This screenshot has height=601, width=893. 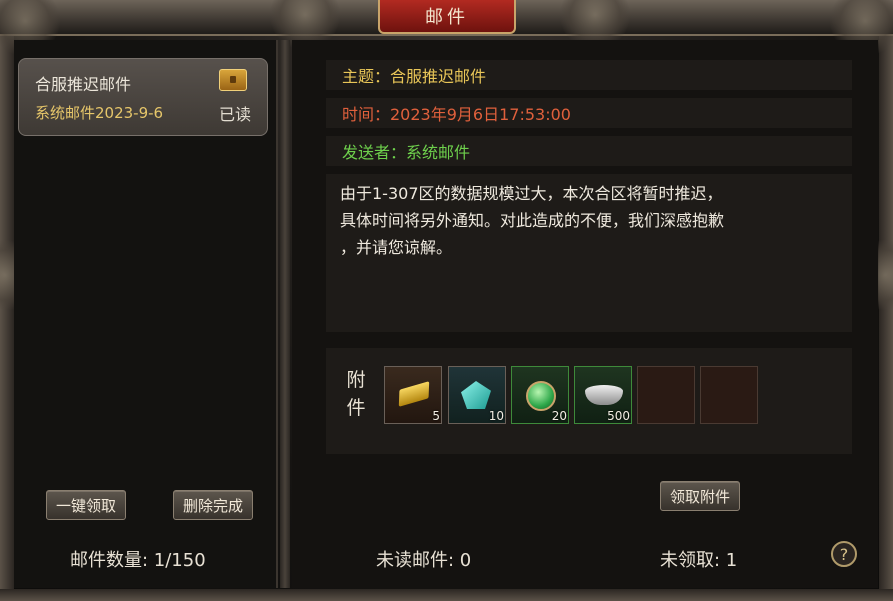 What do you see at coordinates (589, 75) in the screenshot?
I see `mail-subject: 主题：合服推迟邮件` at bounding box center [589, 75].